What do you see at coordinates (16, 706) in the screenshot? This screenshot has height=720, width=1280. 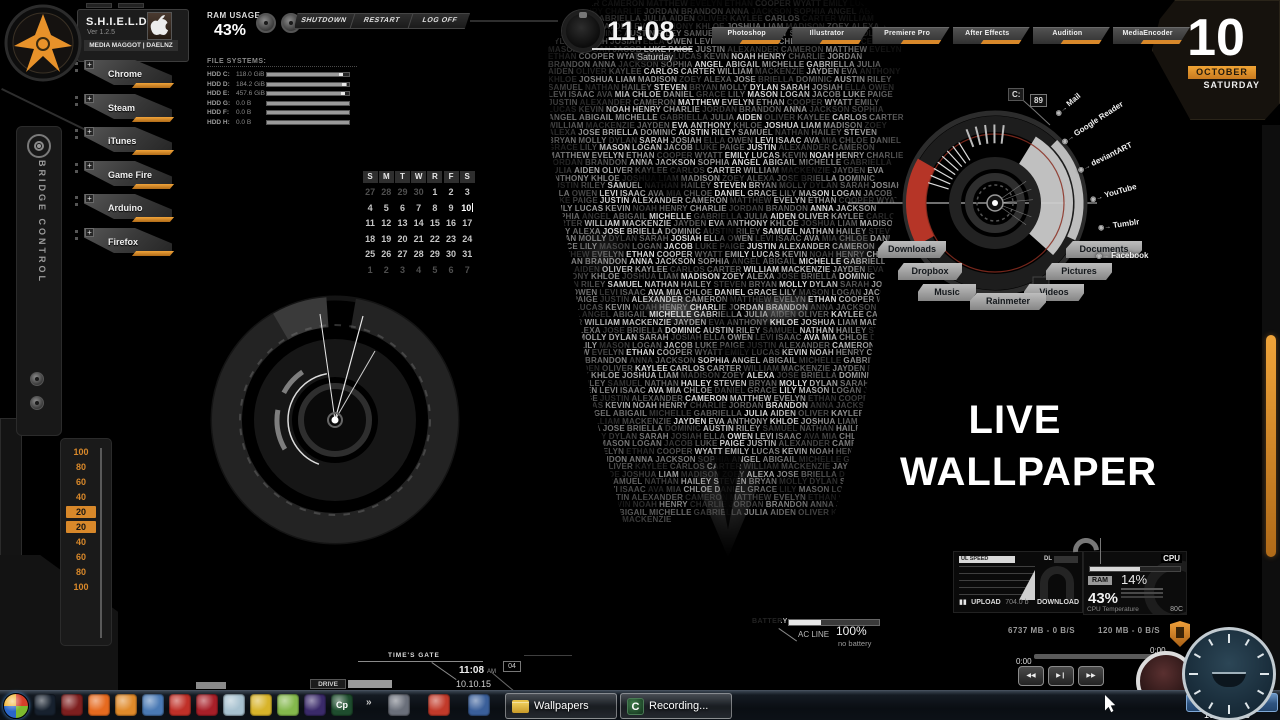 I see `start-button` at bounding box center [16, 706].